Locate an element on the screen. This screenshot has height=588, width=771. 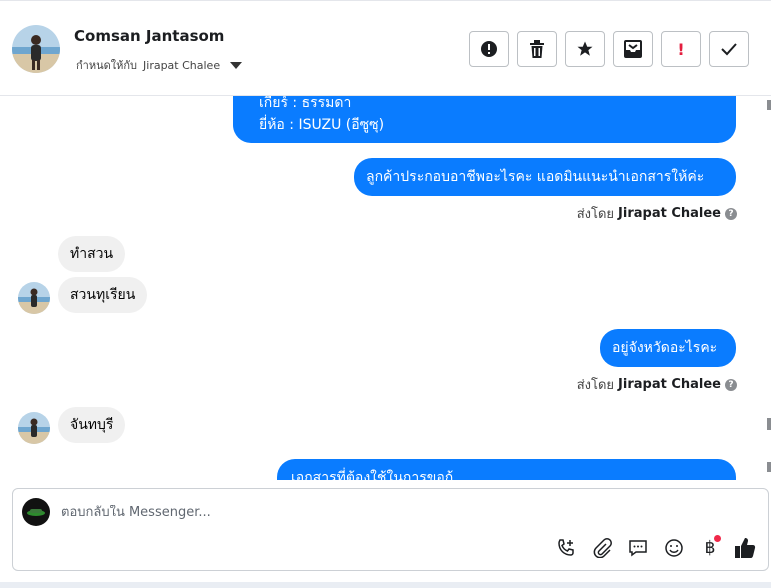
caret-down-icon is located at coordinates (236, 65).